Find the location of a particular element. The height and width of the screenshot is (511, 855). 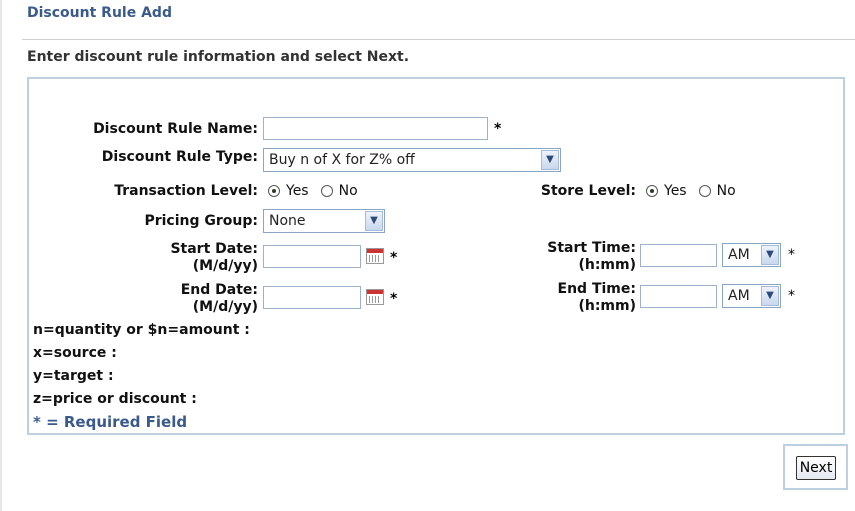

legend-y: y=target : is located at coordinates (73, 376).